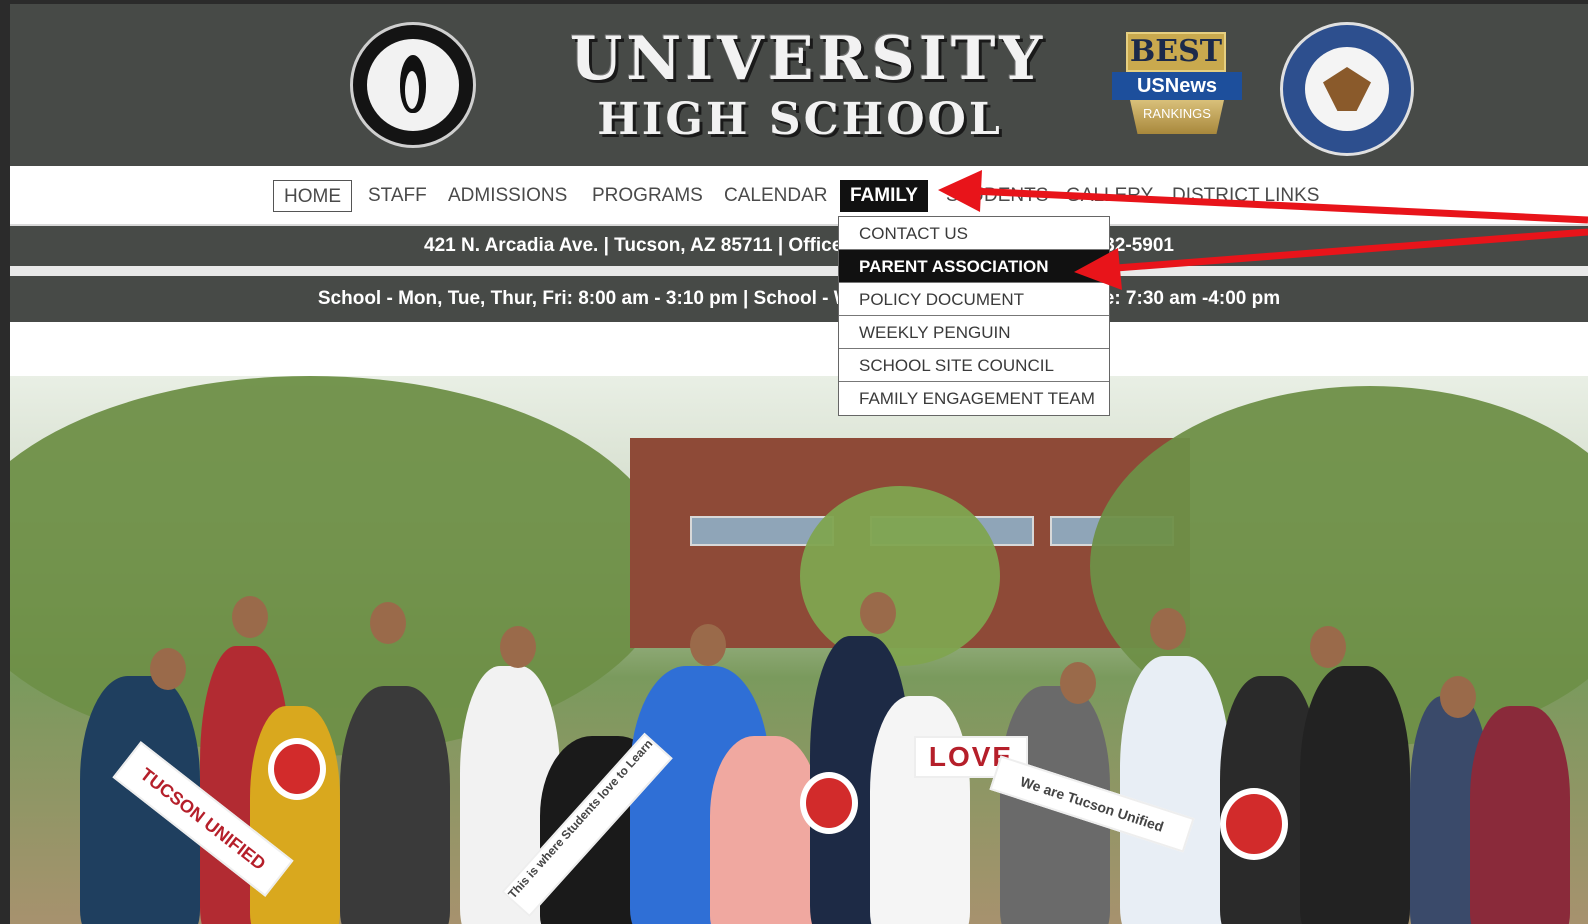 This screenshot has width=1588, height=924. I want to click on dropdown-item-family-engagement-team: FAMILY ENGAGEMENT TEAM, so click(974, 398).